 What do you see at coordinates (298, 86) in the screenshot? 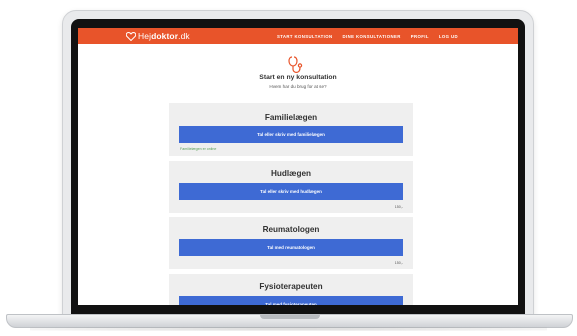
I see `page-subtitle: Hvem har du brug for at se?` at bounding box center [298, 86].